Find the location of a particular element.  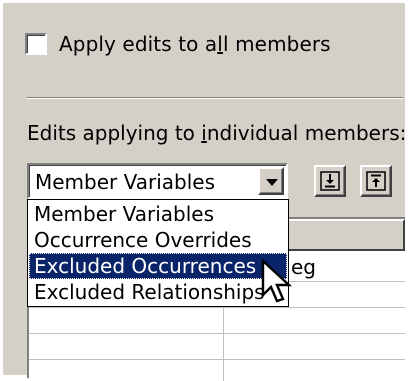

option-excluded-relationships: Excluded Relationships is located at coordinates (158, 292).